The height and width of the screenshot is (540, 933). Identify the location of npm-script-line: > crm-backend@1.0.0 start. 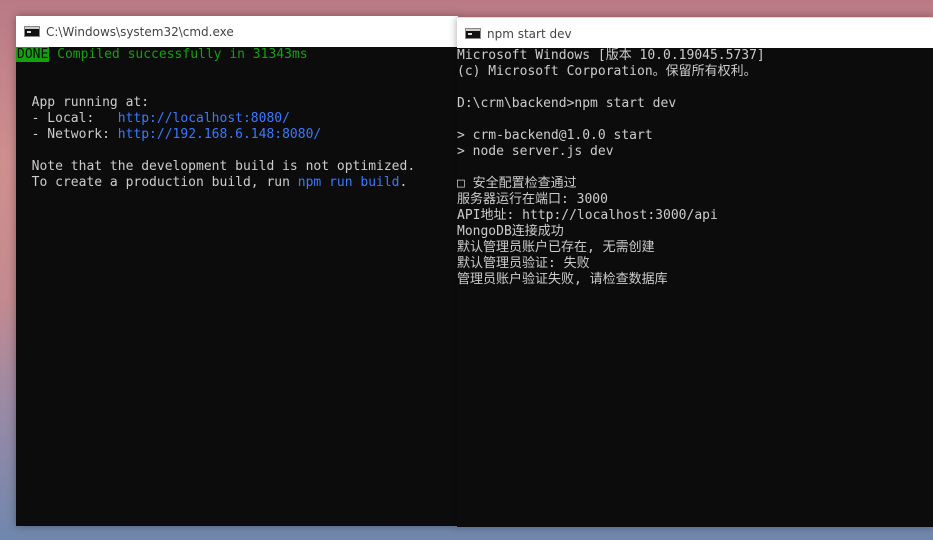
(555, 135).